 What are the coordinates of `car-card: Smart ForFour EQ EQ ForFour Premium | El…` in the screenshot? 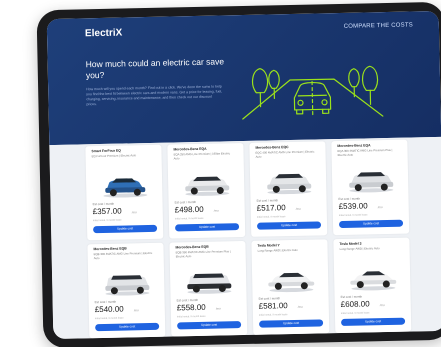 It's located at (124, 192).